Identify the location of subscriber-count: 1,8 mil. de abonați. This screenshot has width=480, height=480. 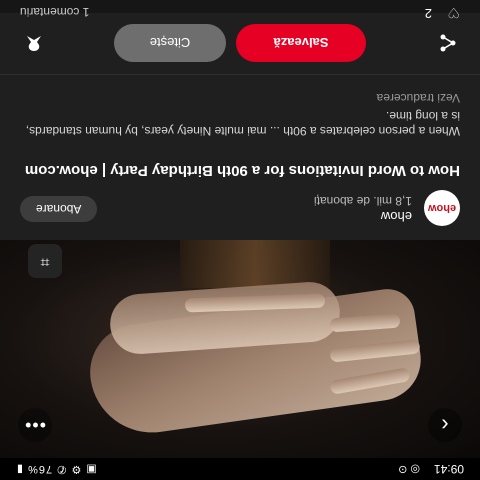
(362, 201).